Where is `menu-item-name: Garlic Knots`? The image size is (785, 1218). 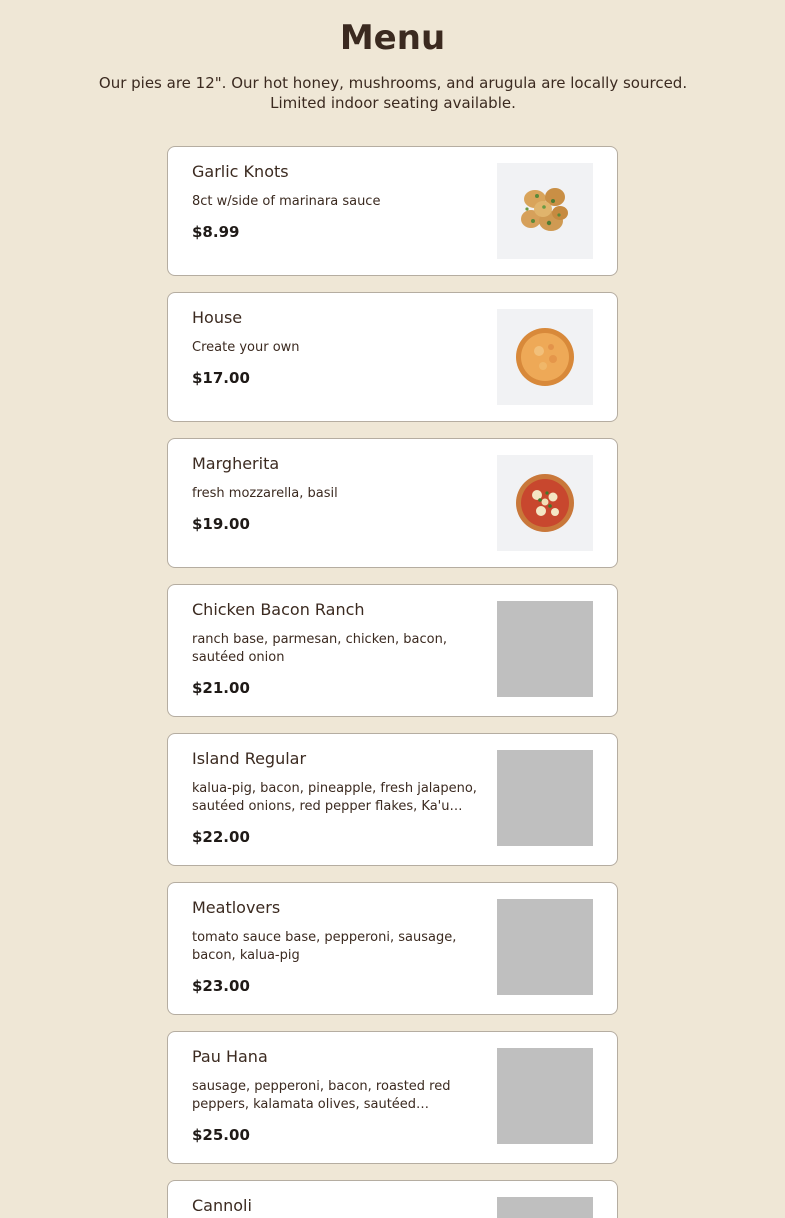 menu-item-name: Garlic Knots is located at coordinates (240, 171).